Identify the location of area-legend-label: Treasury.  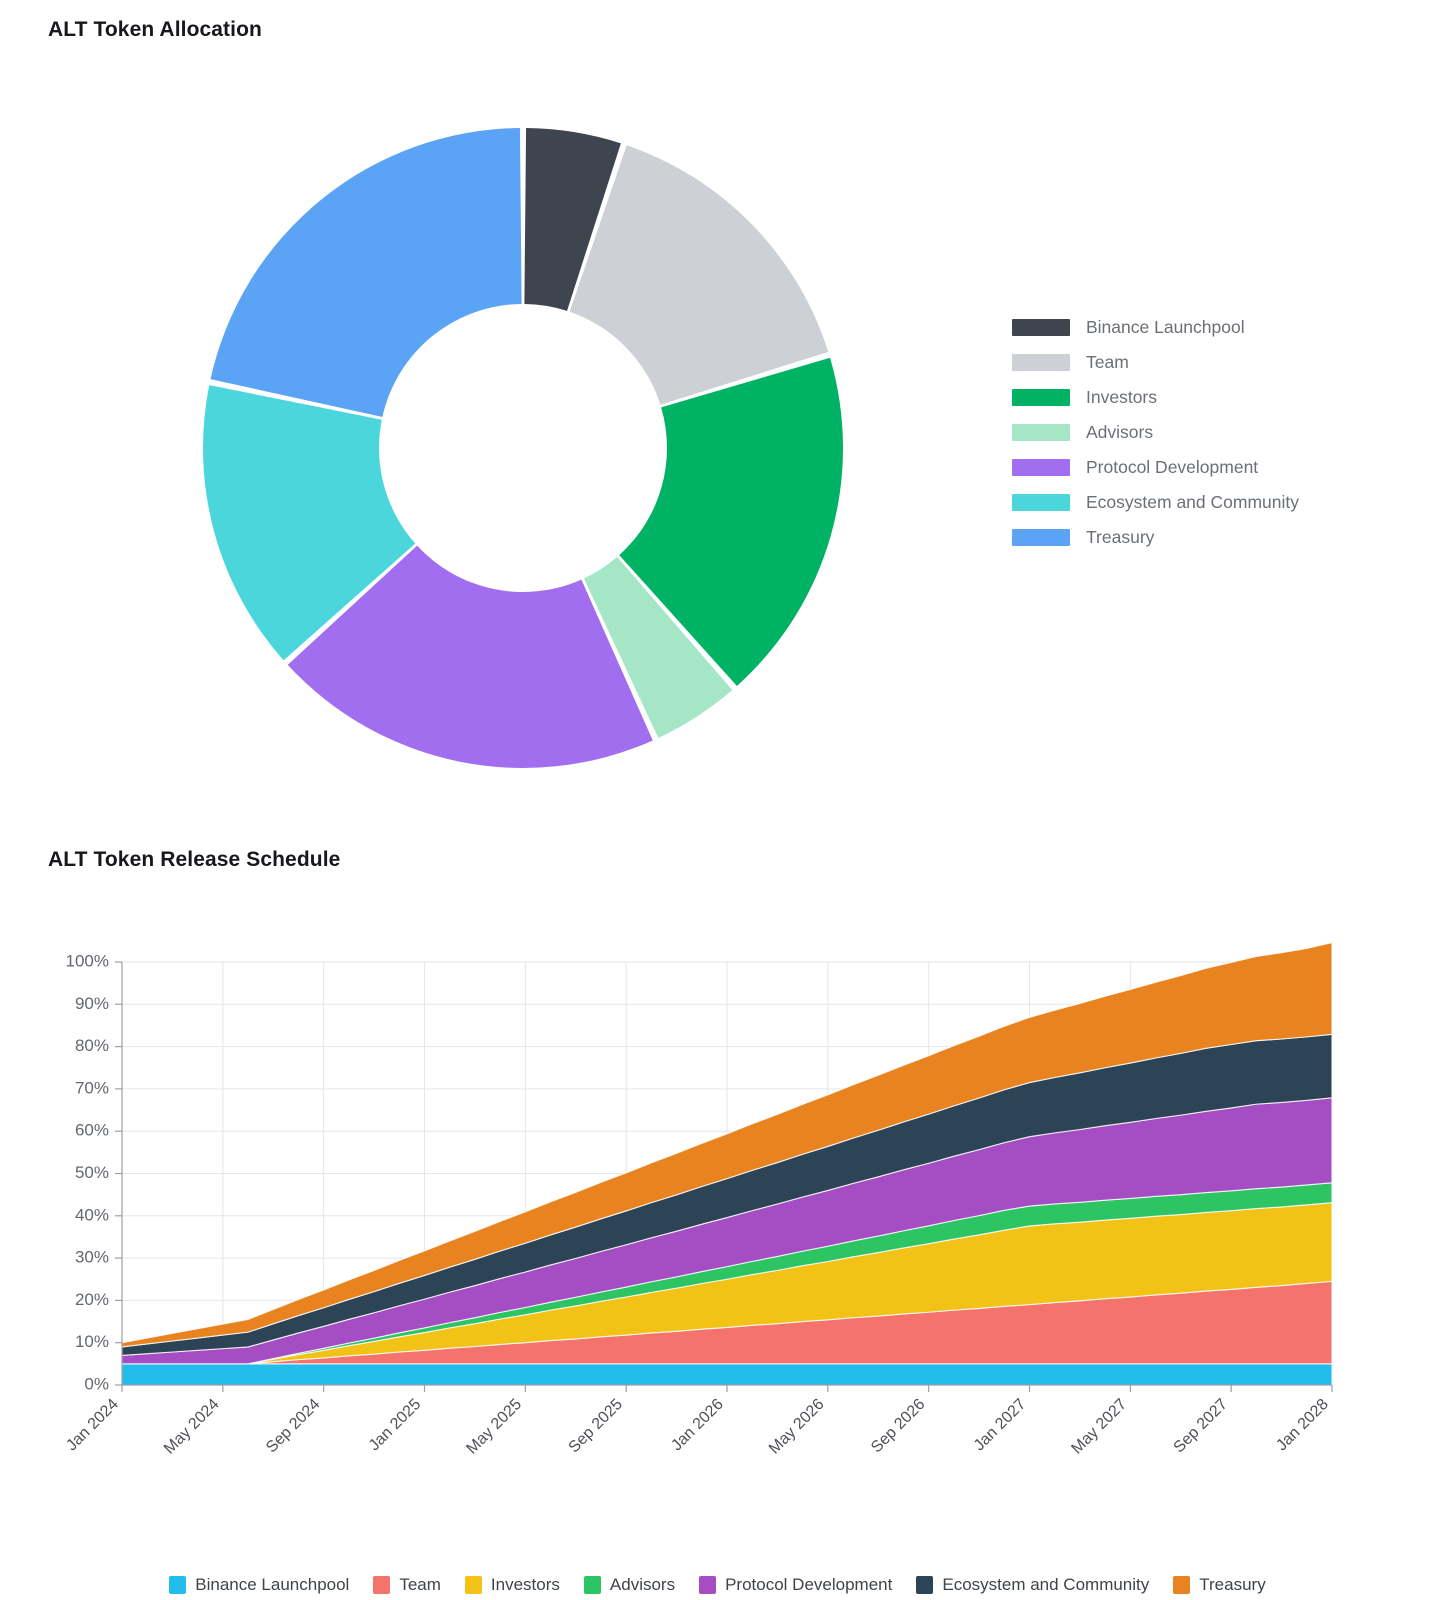
(1232, 1584).